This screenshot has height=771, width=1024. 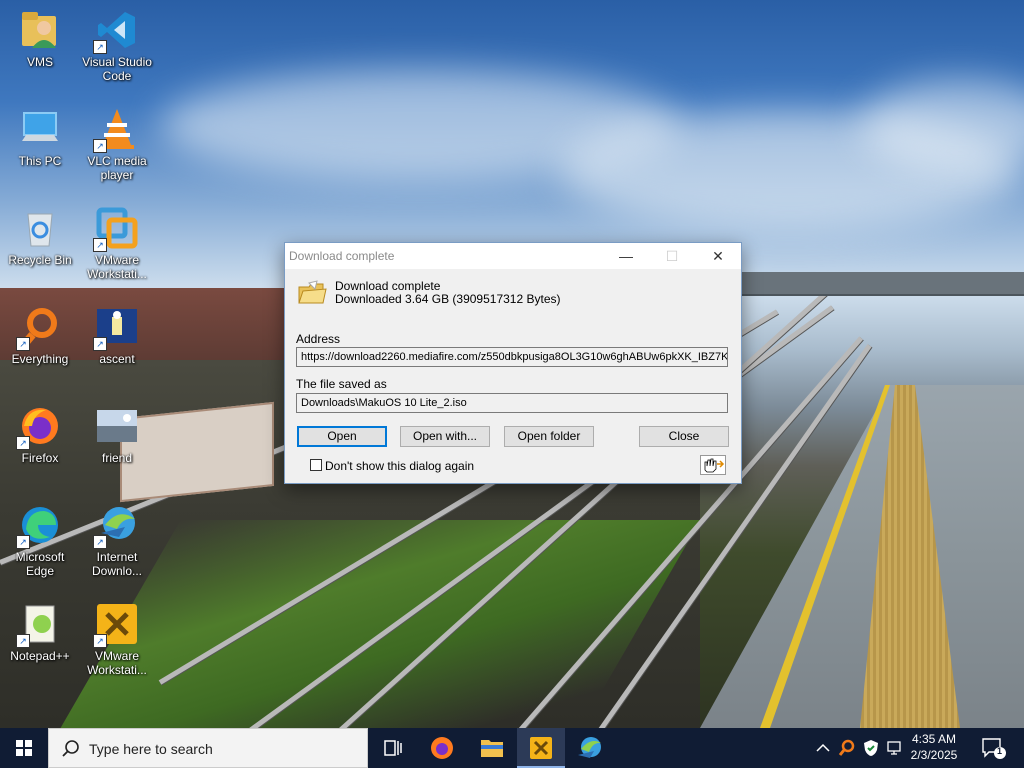 What do you see at coordinates (1000, 751) in the screenshot?
I see `notification-count: 1` at bounding box center [1000, 751].